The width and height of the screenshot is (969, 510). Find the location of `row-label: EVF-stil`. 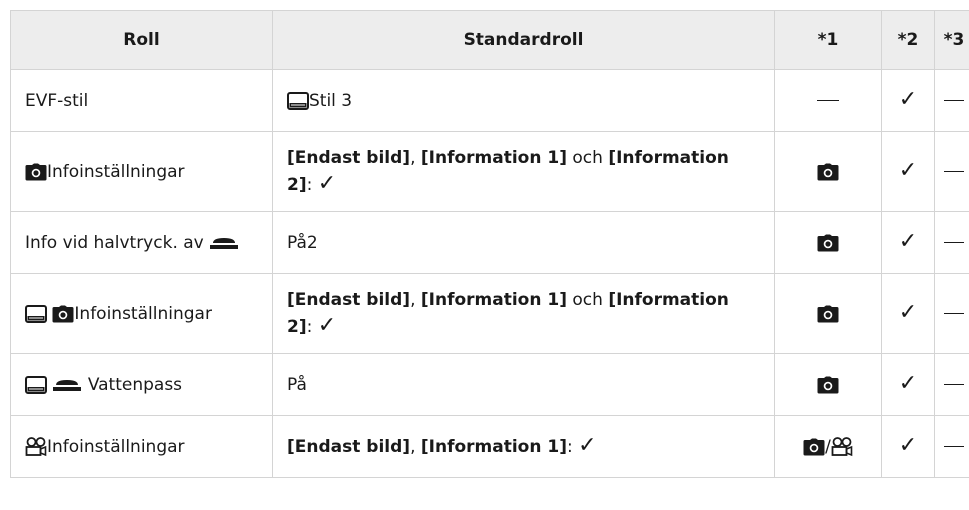

row-label: EVF-stil is located at coordinates (141, 100).